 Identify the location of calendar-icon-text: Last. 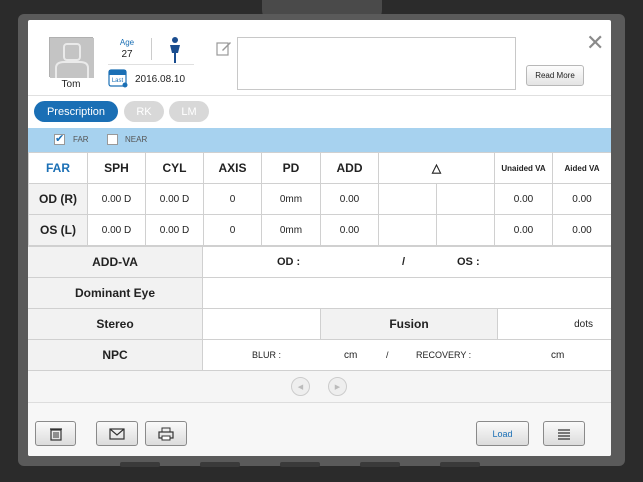
(118, 81).